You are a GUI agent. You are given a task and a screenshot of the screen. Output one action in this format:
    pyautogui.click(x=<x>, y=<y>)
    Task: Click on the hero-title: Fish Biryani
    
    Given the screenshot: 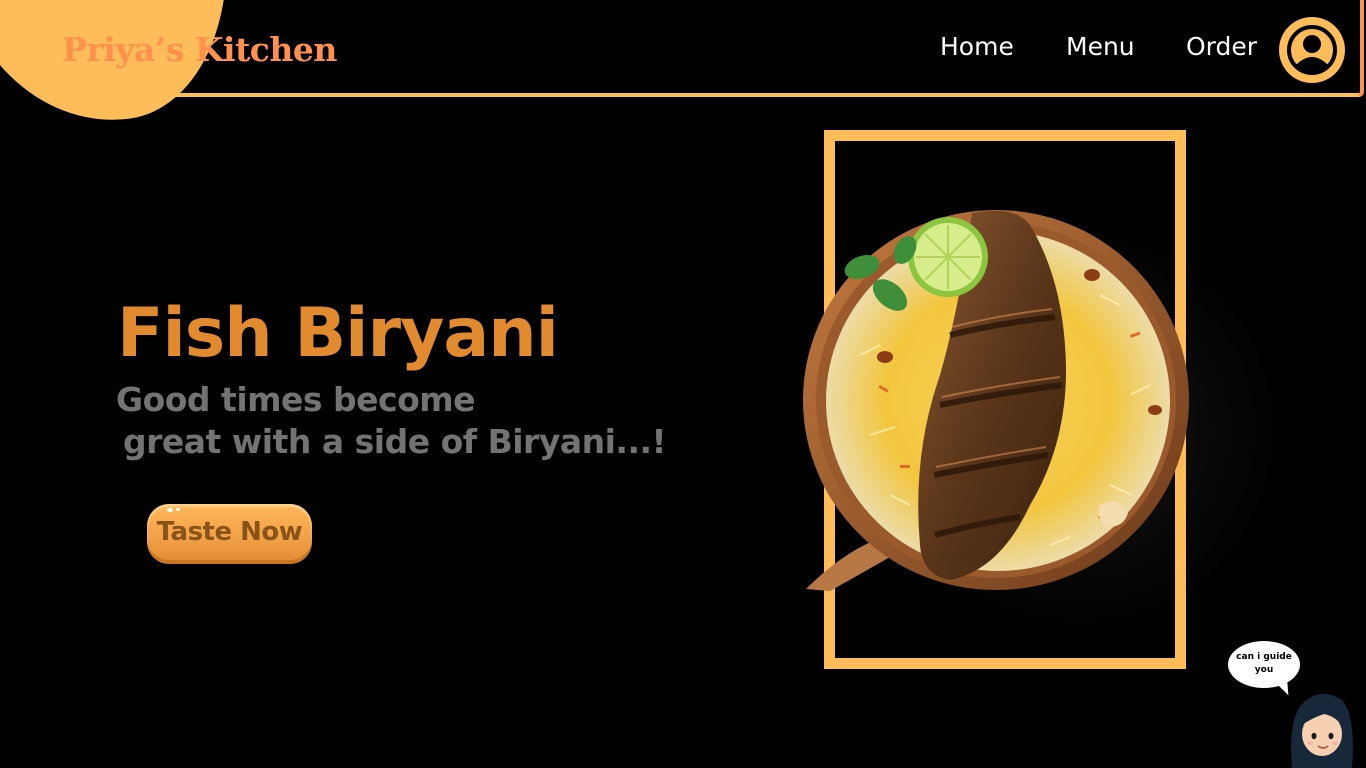 What is the action you would take?
    pyautogui.click(x=338, y=333)
    